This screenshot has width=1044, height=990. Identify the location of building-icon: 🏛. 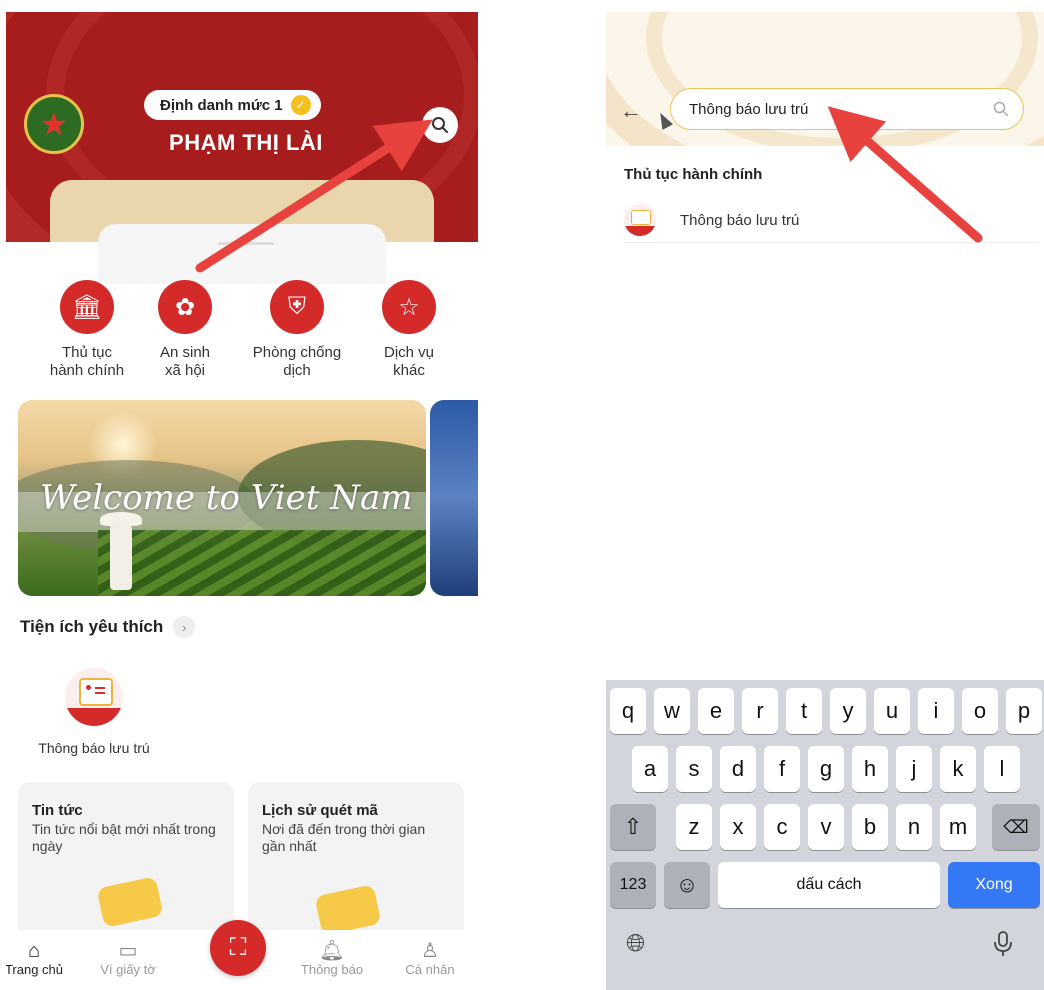
(87, 307).